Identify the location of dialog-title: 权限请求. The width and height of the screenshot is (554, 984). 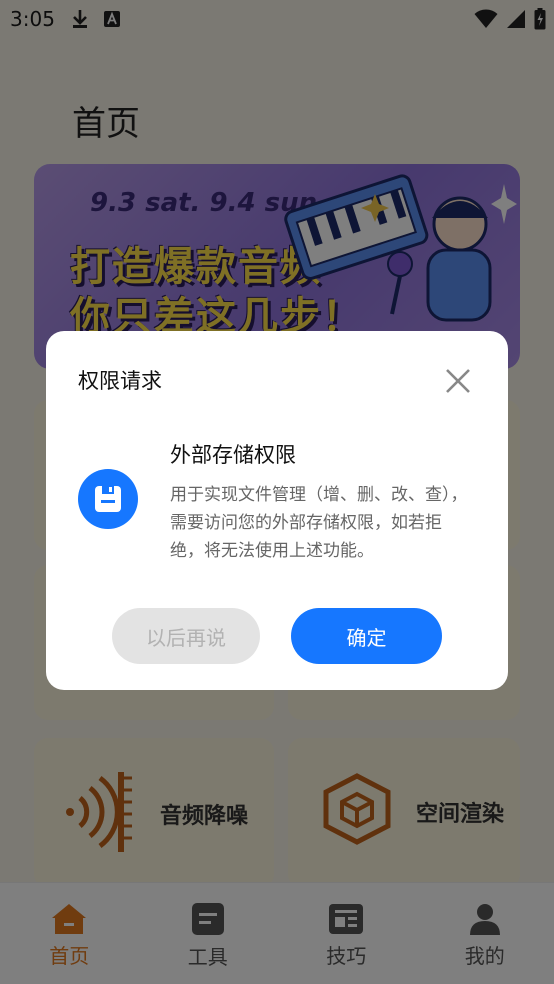
(120, 381).